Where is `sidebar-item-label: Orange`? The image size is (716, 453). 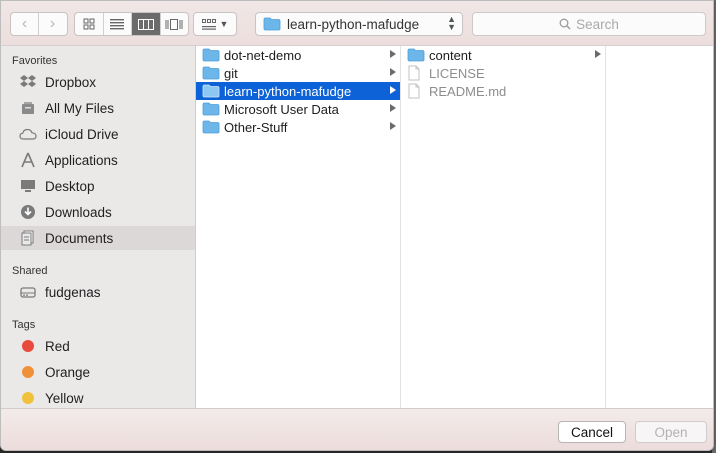 sidebar-item-label: Orange is located at coordinates (68, 372).